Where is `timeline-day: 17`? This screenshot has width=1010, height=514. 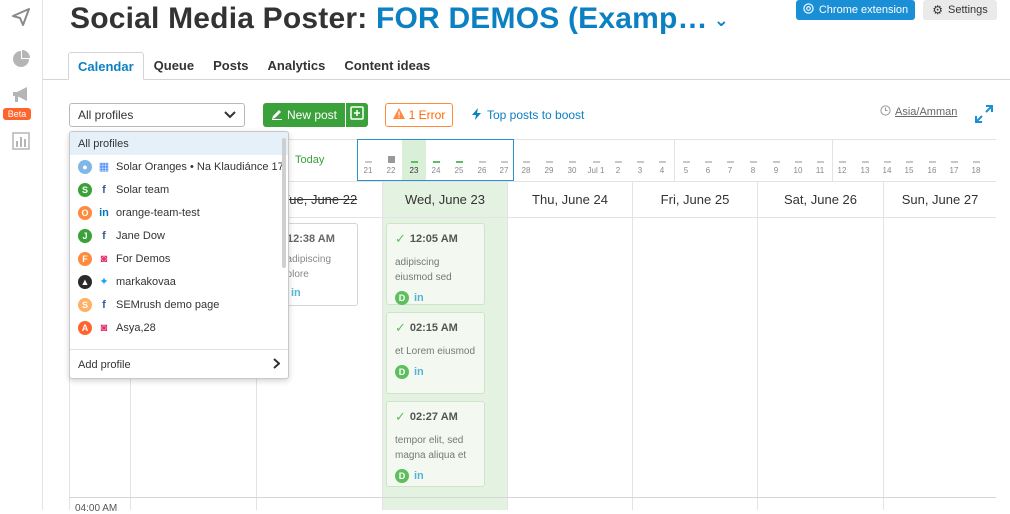
timeline-day: 17 is located at coordinates (954, 170).